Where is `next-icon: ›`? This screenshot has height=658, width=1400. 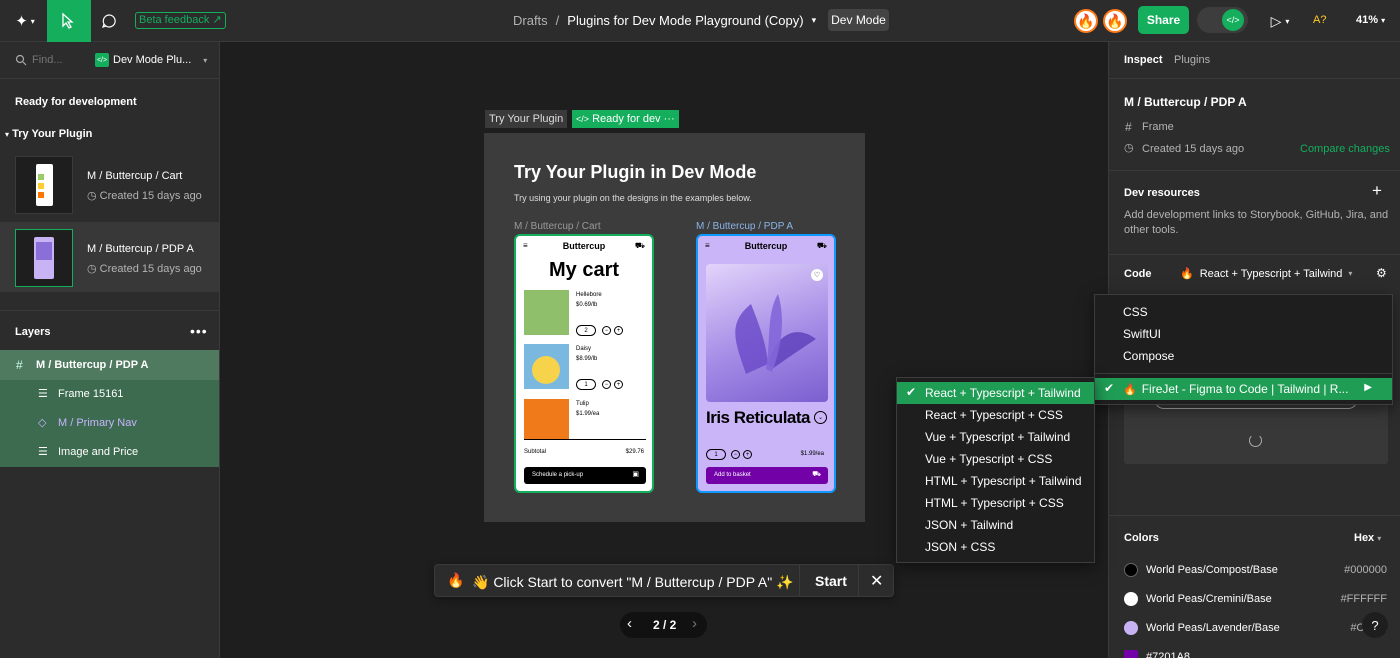
next-icon: › is located at coordinates (694, 623).